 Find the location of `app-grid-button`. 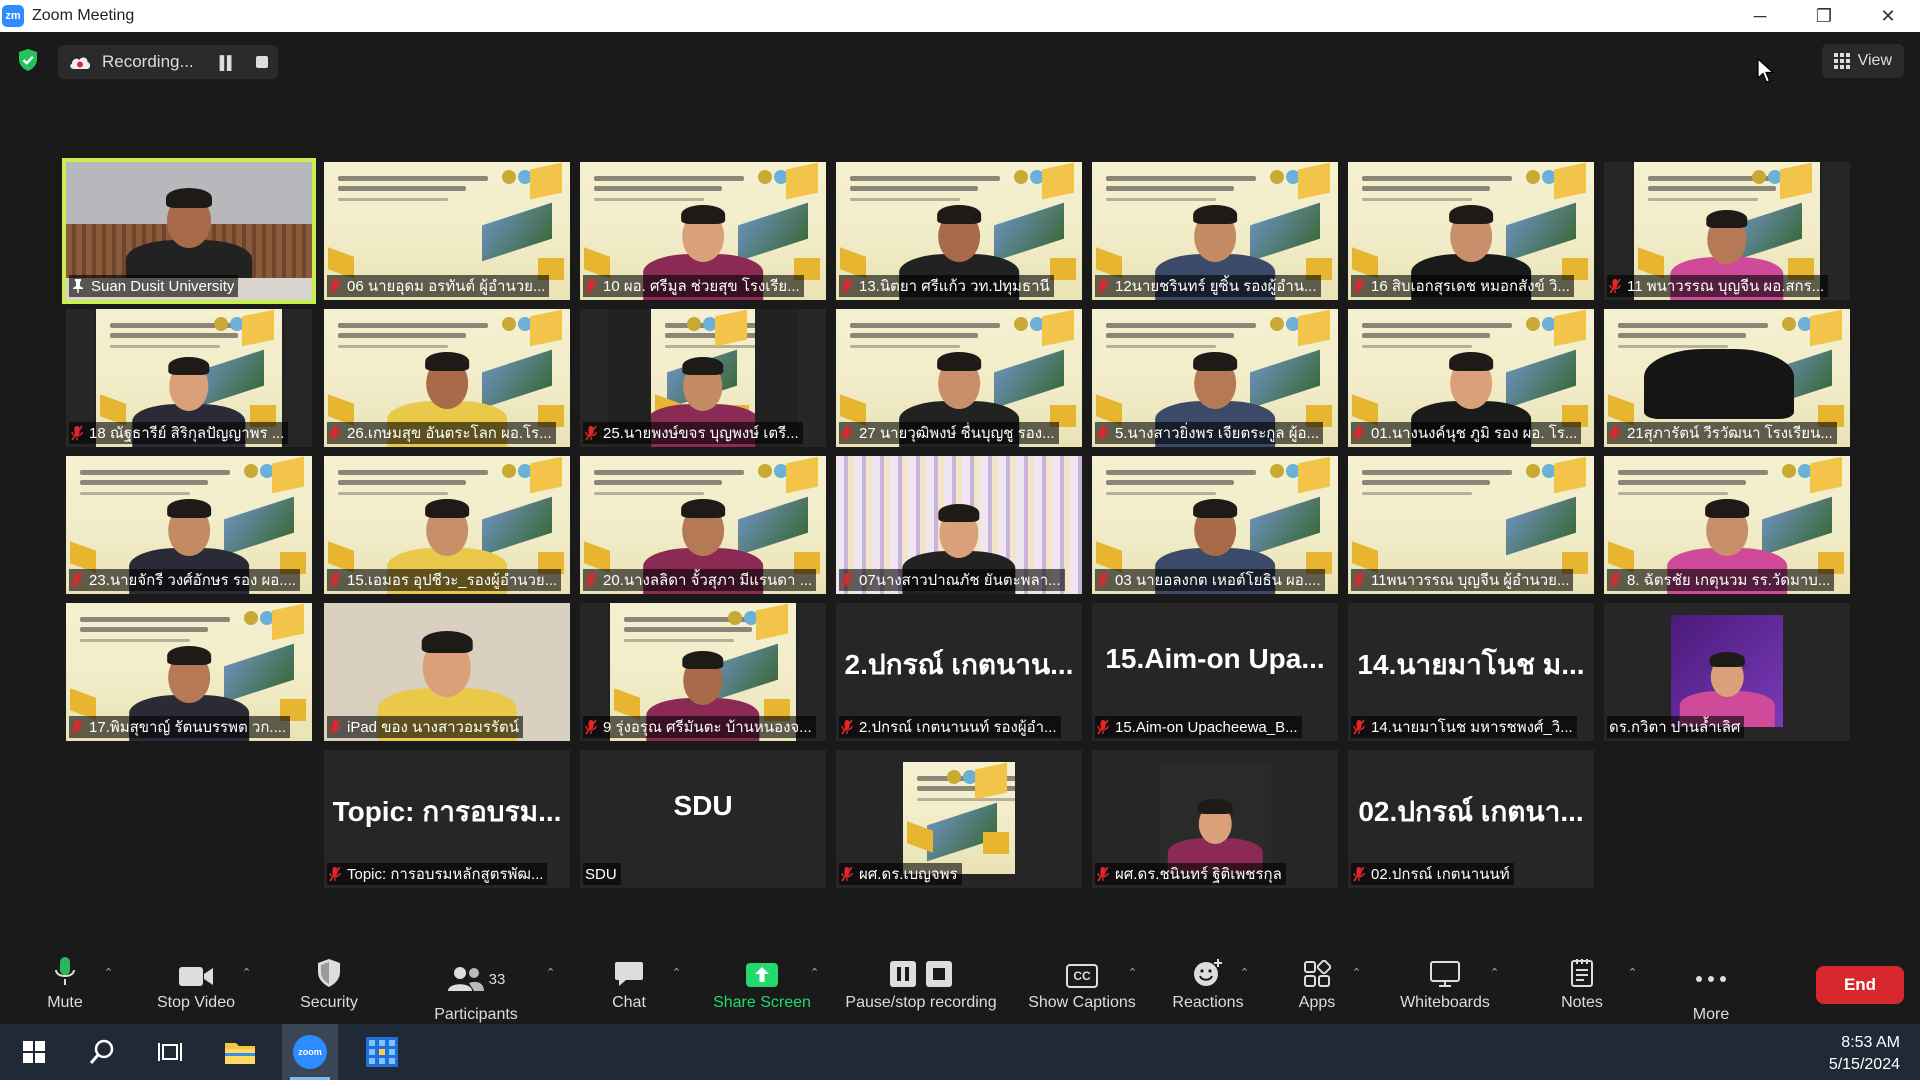

app-grid-button is located at coordinates (382, 1052).